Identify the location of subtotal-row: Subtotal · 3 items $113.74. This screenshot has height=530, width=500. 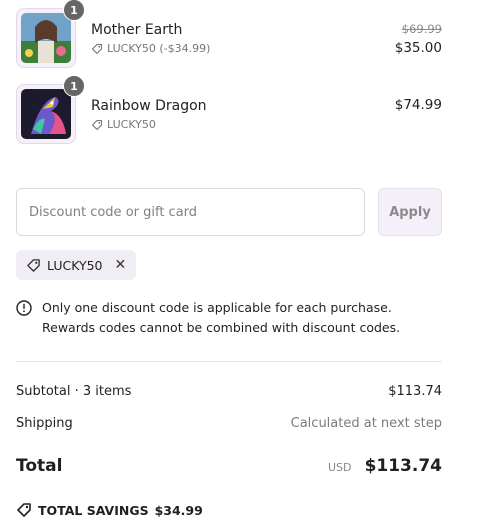
(229, 391).